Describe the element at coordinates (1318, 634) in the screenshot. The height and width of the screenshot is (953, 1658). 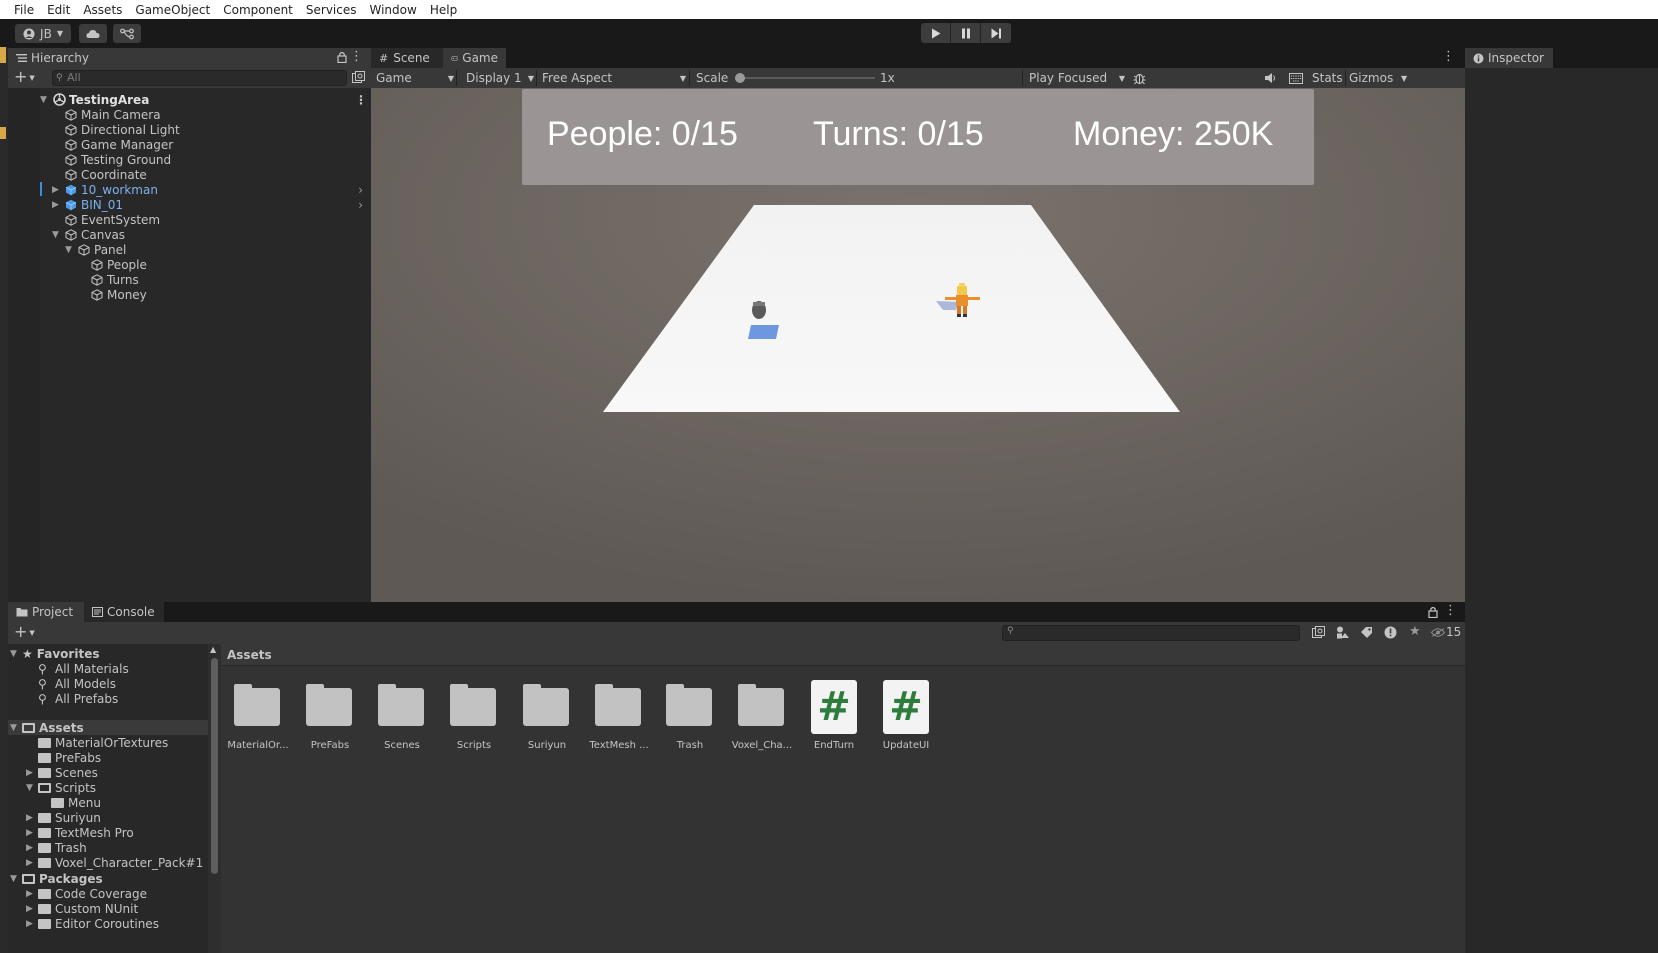
I see `search-in-scene-icon` at that location.